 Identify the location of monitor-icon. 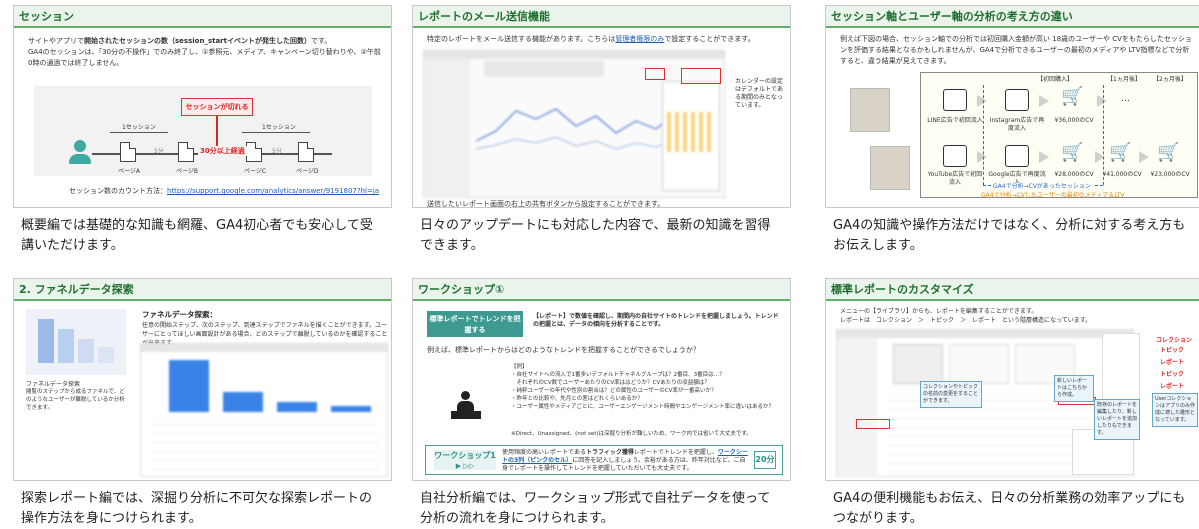
(955, 156).